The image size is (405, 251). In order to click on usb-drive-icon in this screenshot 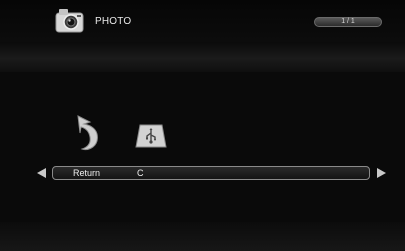, I will do `click(151, 136)`.